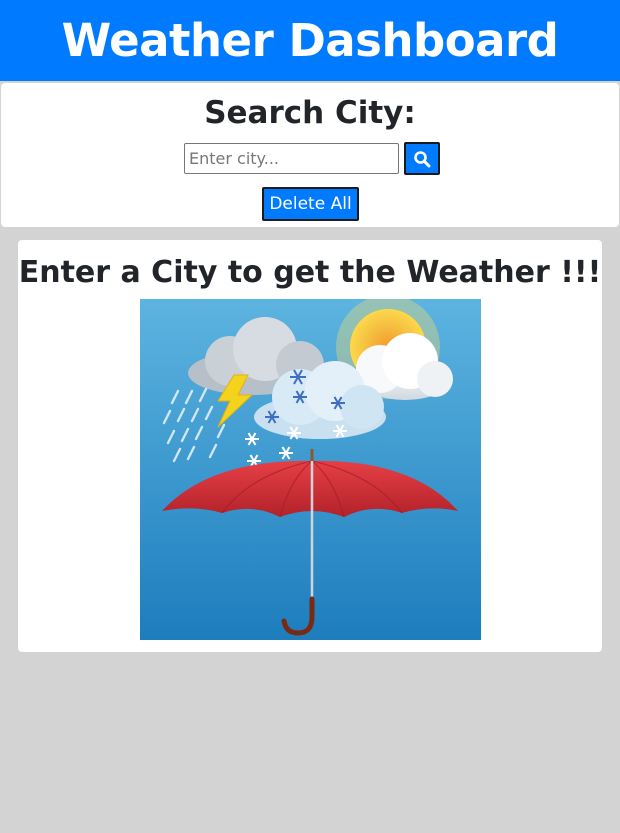 The height and width of the screenshot is (833, 620). What do you see at coordinates (310, 272) in the screenshot?
I see `weather-prompt: Enter a City to get the Weather !!!` at bounding box center [310, 272].